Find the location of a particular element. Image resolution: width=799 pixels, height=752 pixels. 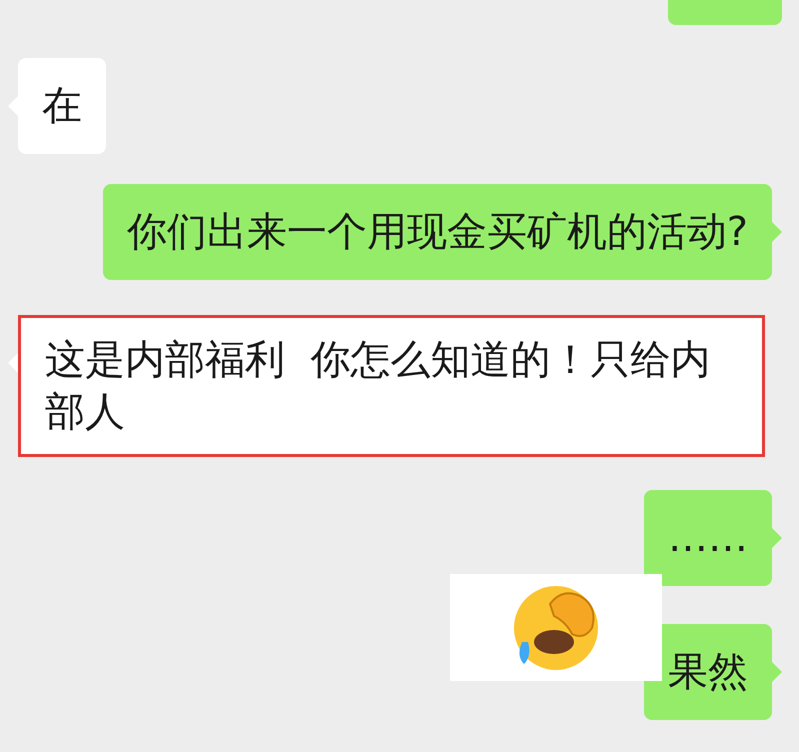

message-text: 你们出来一个用现金买矿机的活动? is located at coordinates (437, 232).